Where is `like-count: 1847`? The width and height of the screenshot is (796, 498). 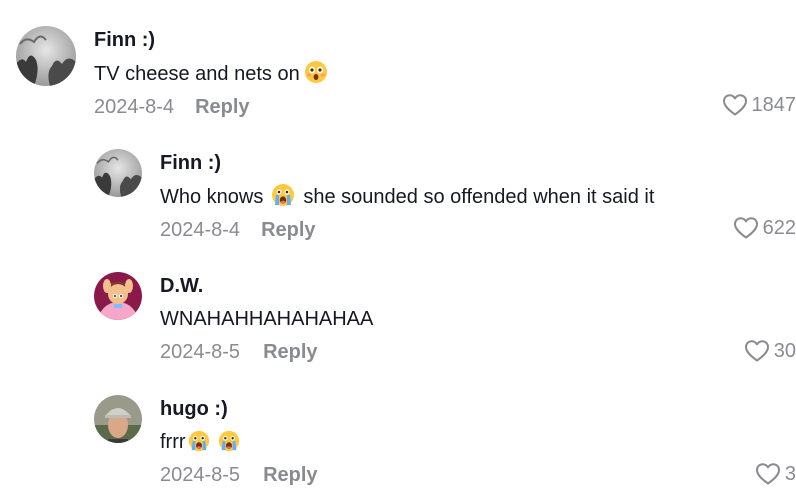 like-count: 1847 is located at coordinates (773, 105).